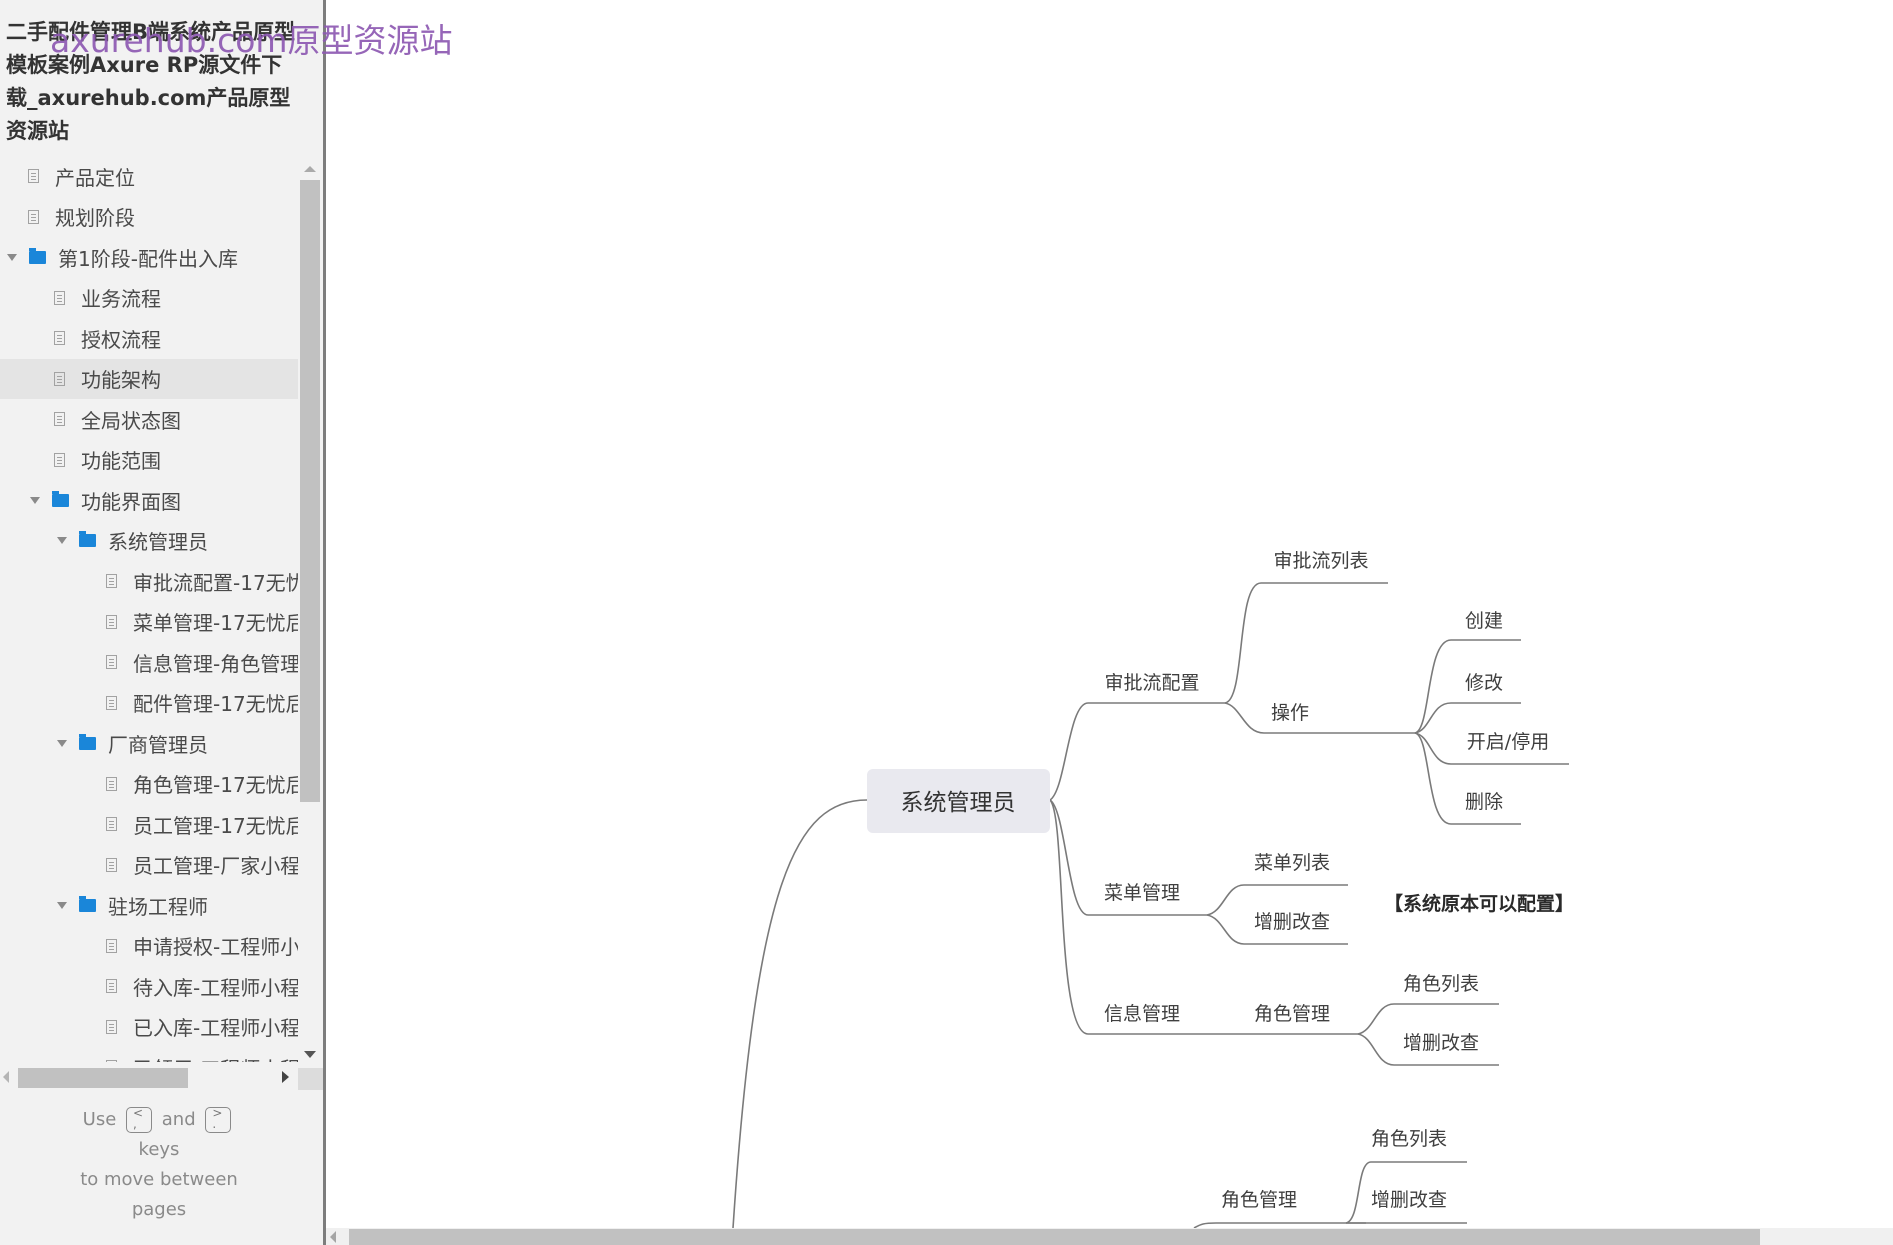  I want to click on sitemap-item-folder: 厂商管理员, so click(149, 743).